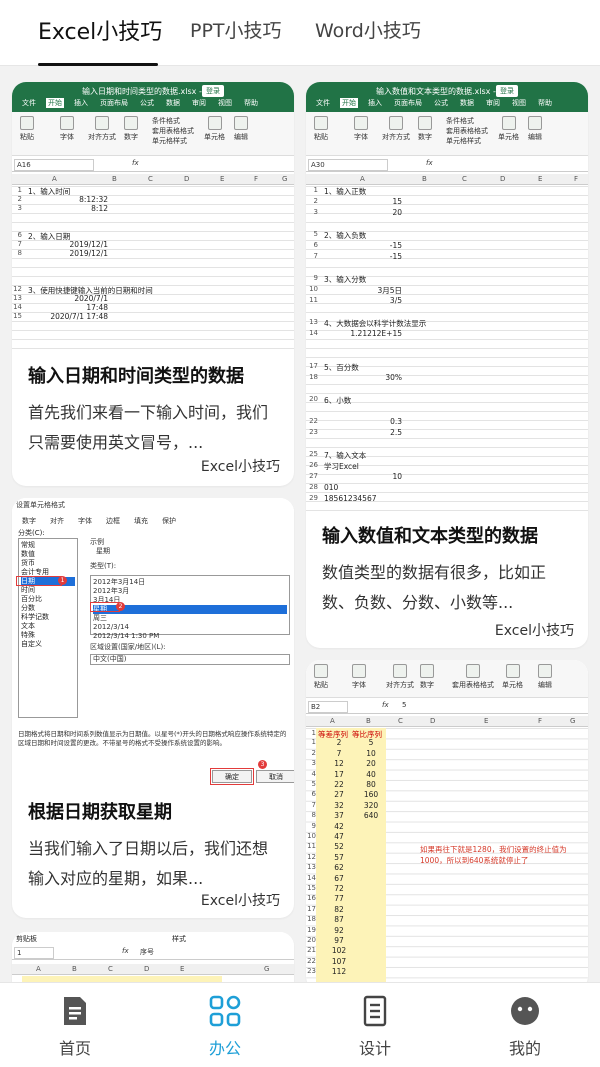 This screenshot has width=600, height=1067. I want to click on cell-value: 8:12:32, so click(93, 199).